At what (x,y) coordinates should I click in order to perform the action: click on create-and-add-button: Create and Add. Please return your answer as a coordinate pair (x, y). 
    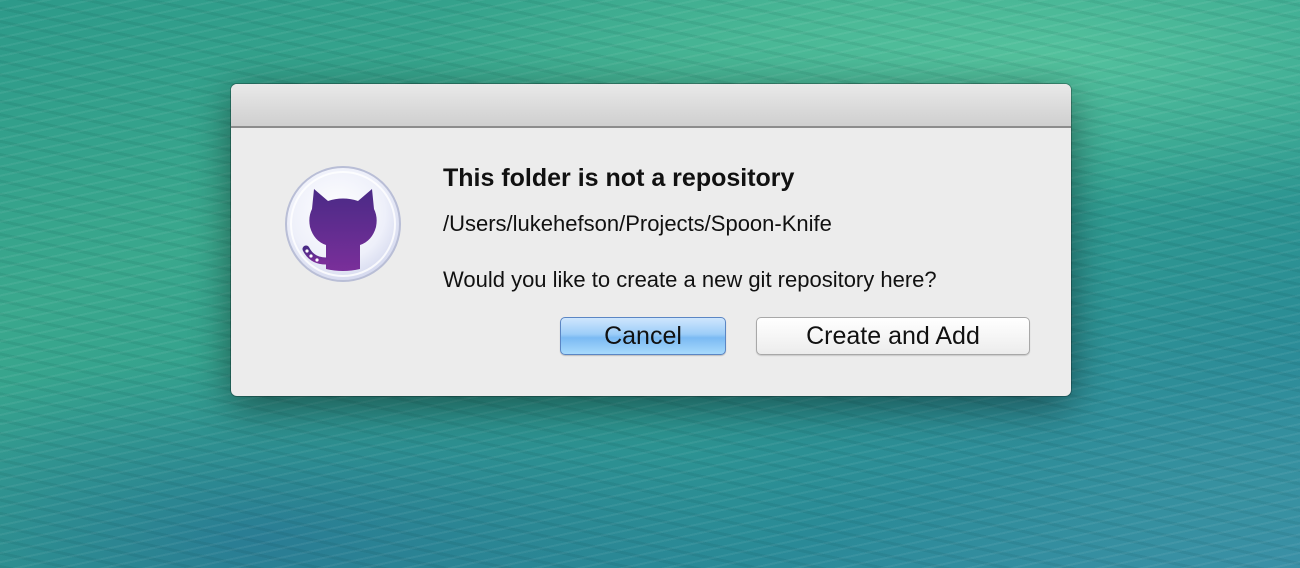
    Looking at the image, I should click on (893, 336).